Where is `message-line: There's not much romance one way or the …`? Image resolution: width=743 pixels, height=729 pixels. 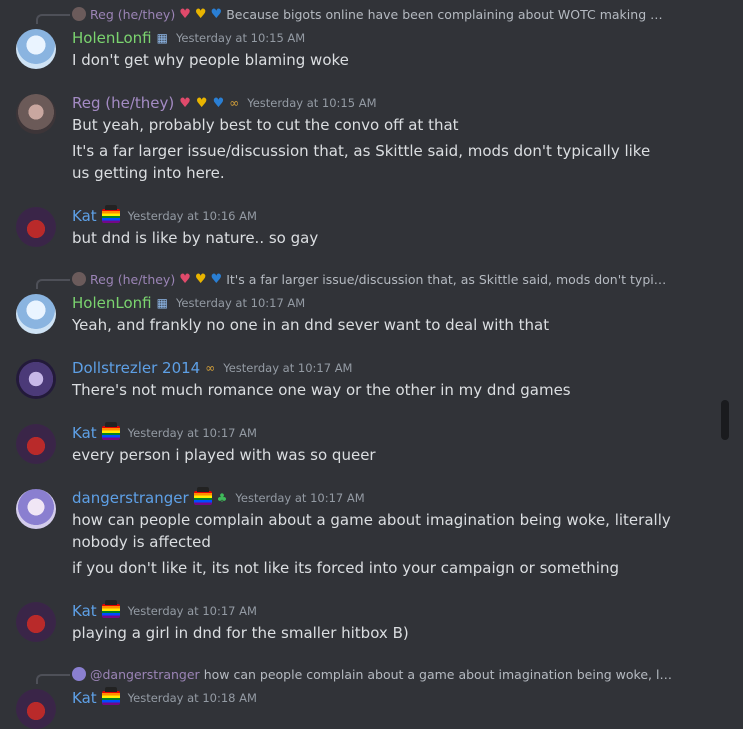
message-line: There's not much romance one way or the … is located at coordinates (321, 390).